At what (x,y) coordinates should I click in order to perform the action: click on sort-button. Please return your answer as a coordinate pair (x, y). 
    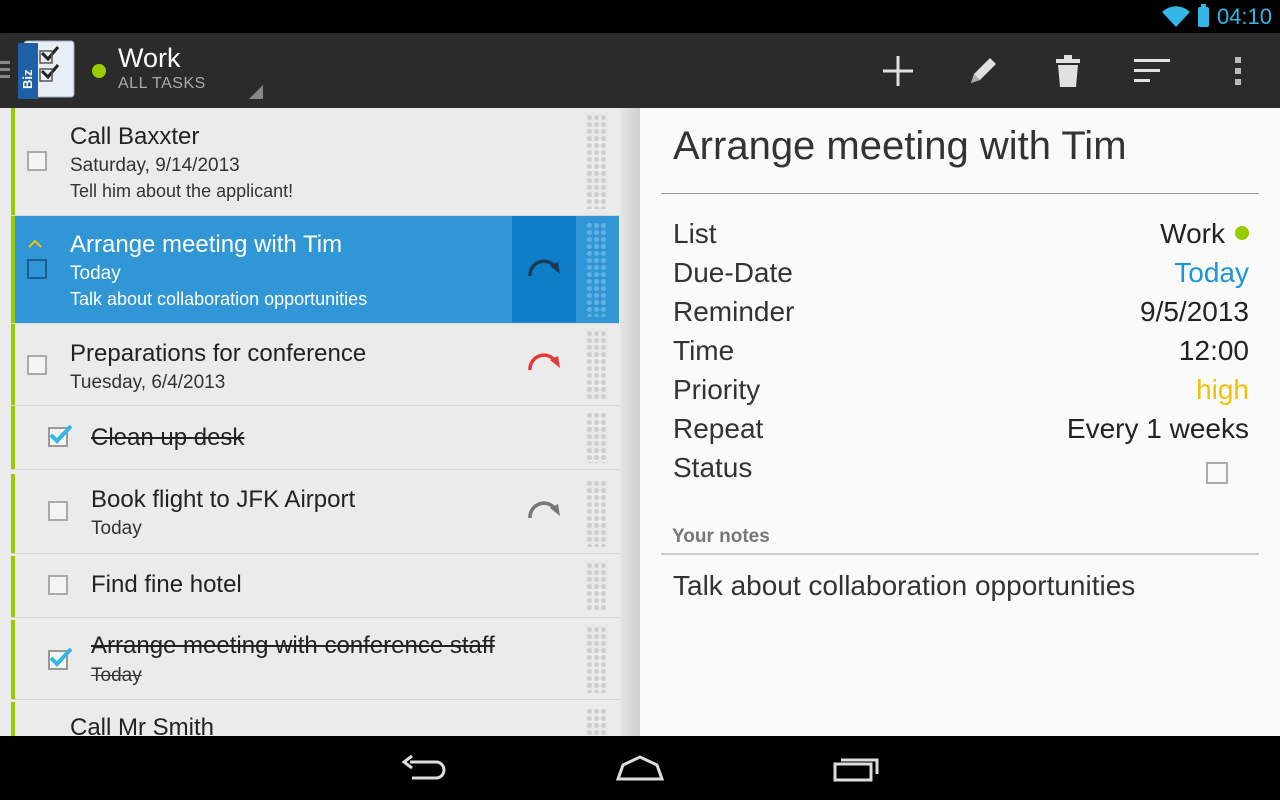
    Looking at the image, I should click on (1152, 70).